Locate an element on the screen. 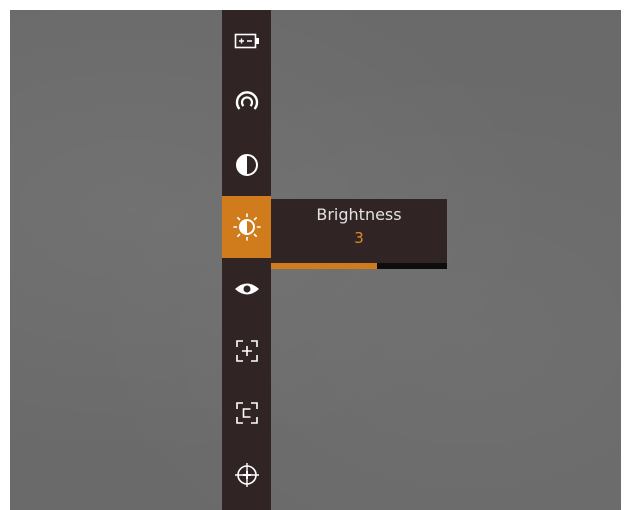  menu-item-crosshair is located at coordinates (246, 475).